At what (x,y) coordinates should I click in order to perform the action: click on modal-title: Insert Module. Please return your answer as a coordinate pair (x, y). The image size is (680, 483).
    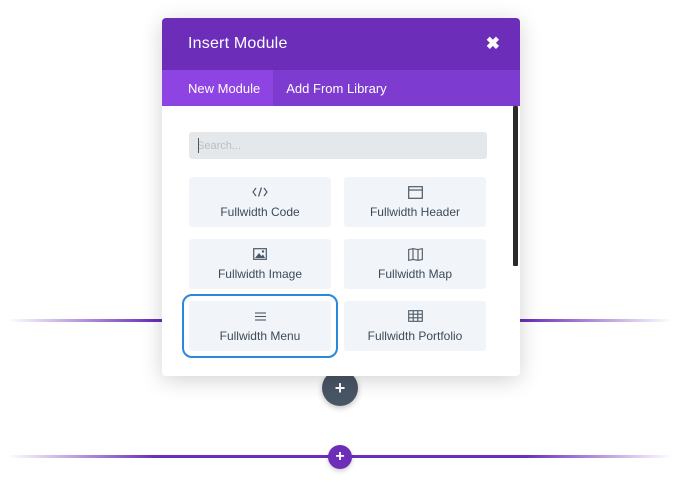
    Looking at the image, I should click on (238, 43).